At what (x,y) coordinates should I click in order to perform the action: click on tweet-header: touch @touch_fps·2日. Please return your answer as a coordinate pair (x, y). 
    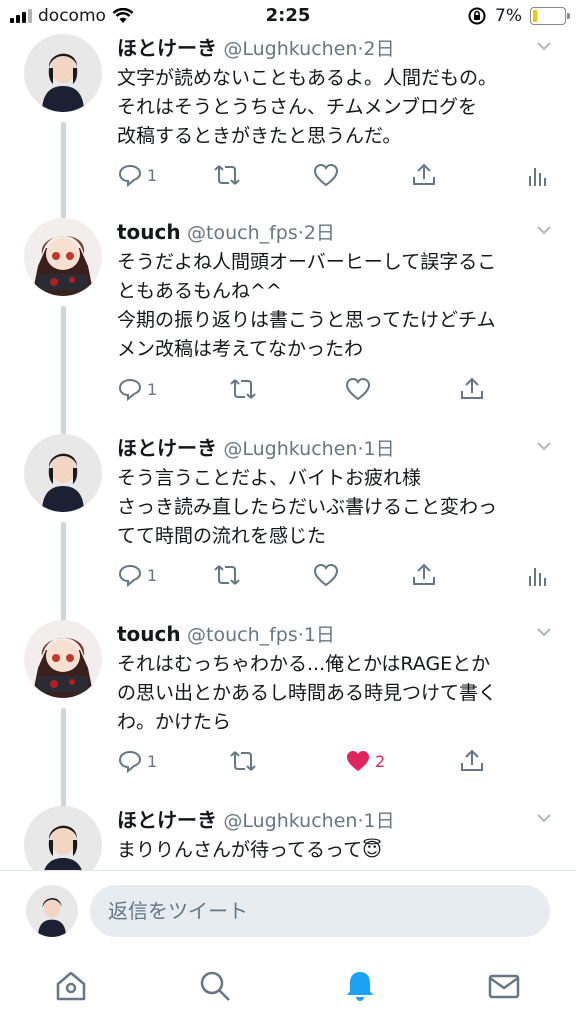
    Looking at the image, I should click on (226, 232).